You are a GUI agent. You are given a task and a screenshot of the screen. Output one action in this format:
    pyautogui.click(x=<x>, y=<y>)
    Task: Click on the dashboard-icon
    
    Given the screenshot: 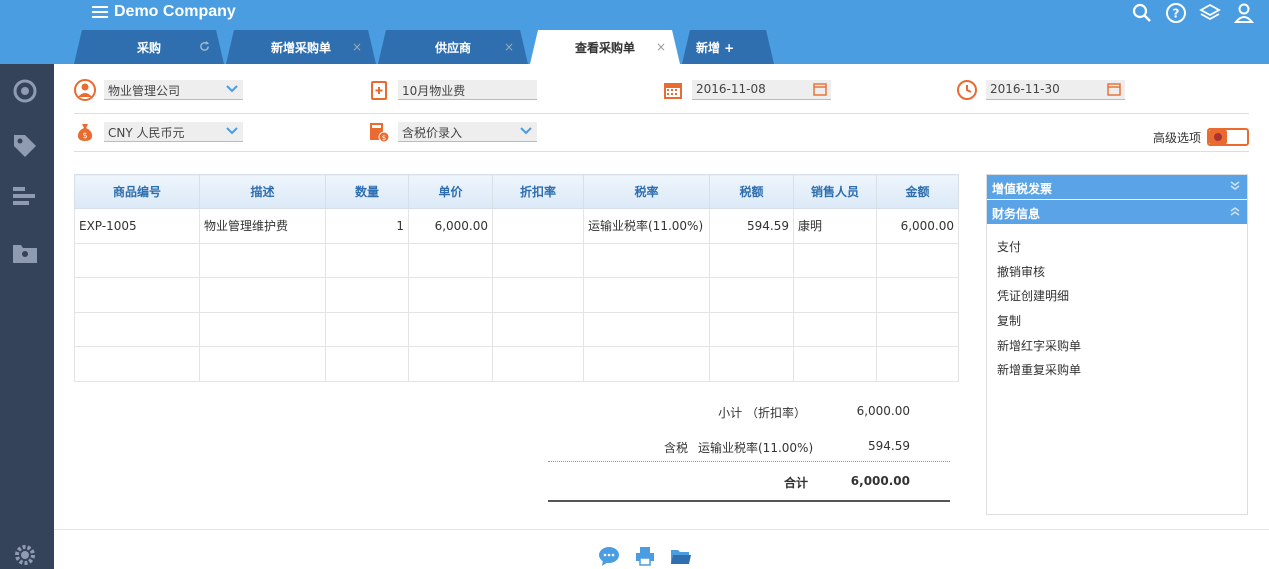 What is the action you would take?
    pyautogui.click(x=25, y=91)
    